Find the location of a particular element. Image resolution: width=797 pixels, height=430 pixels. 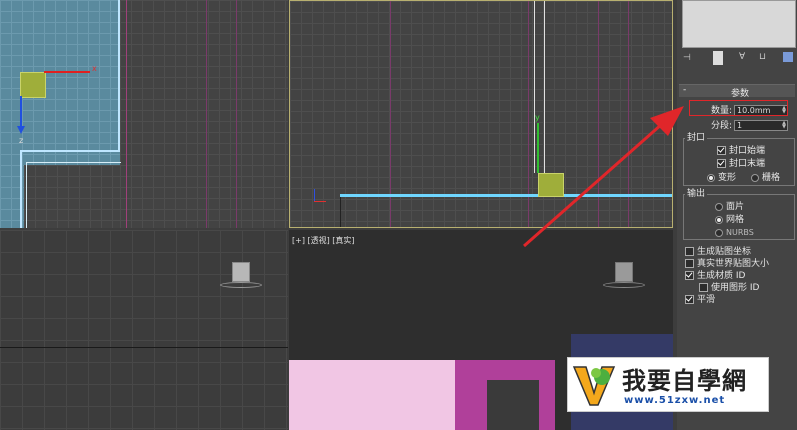

outer-area is located at coordinates (204, 114).